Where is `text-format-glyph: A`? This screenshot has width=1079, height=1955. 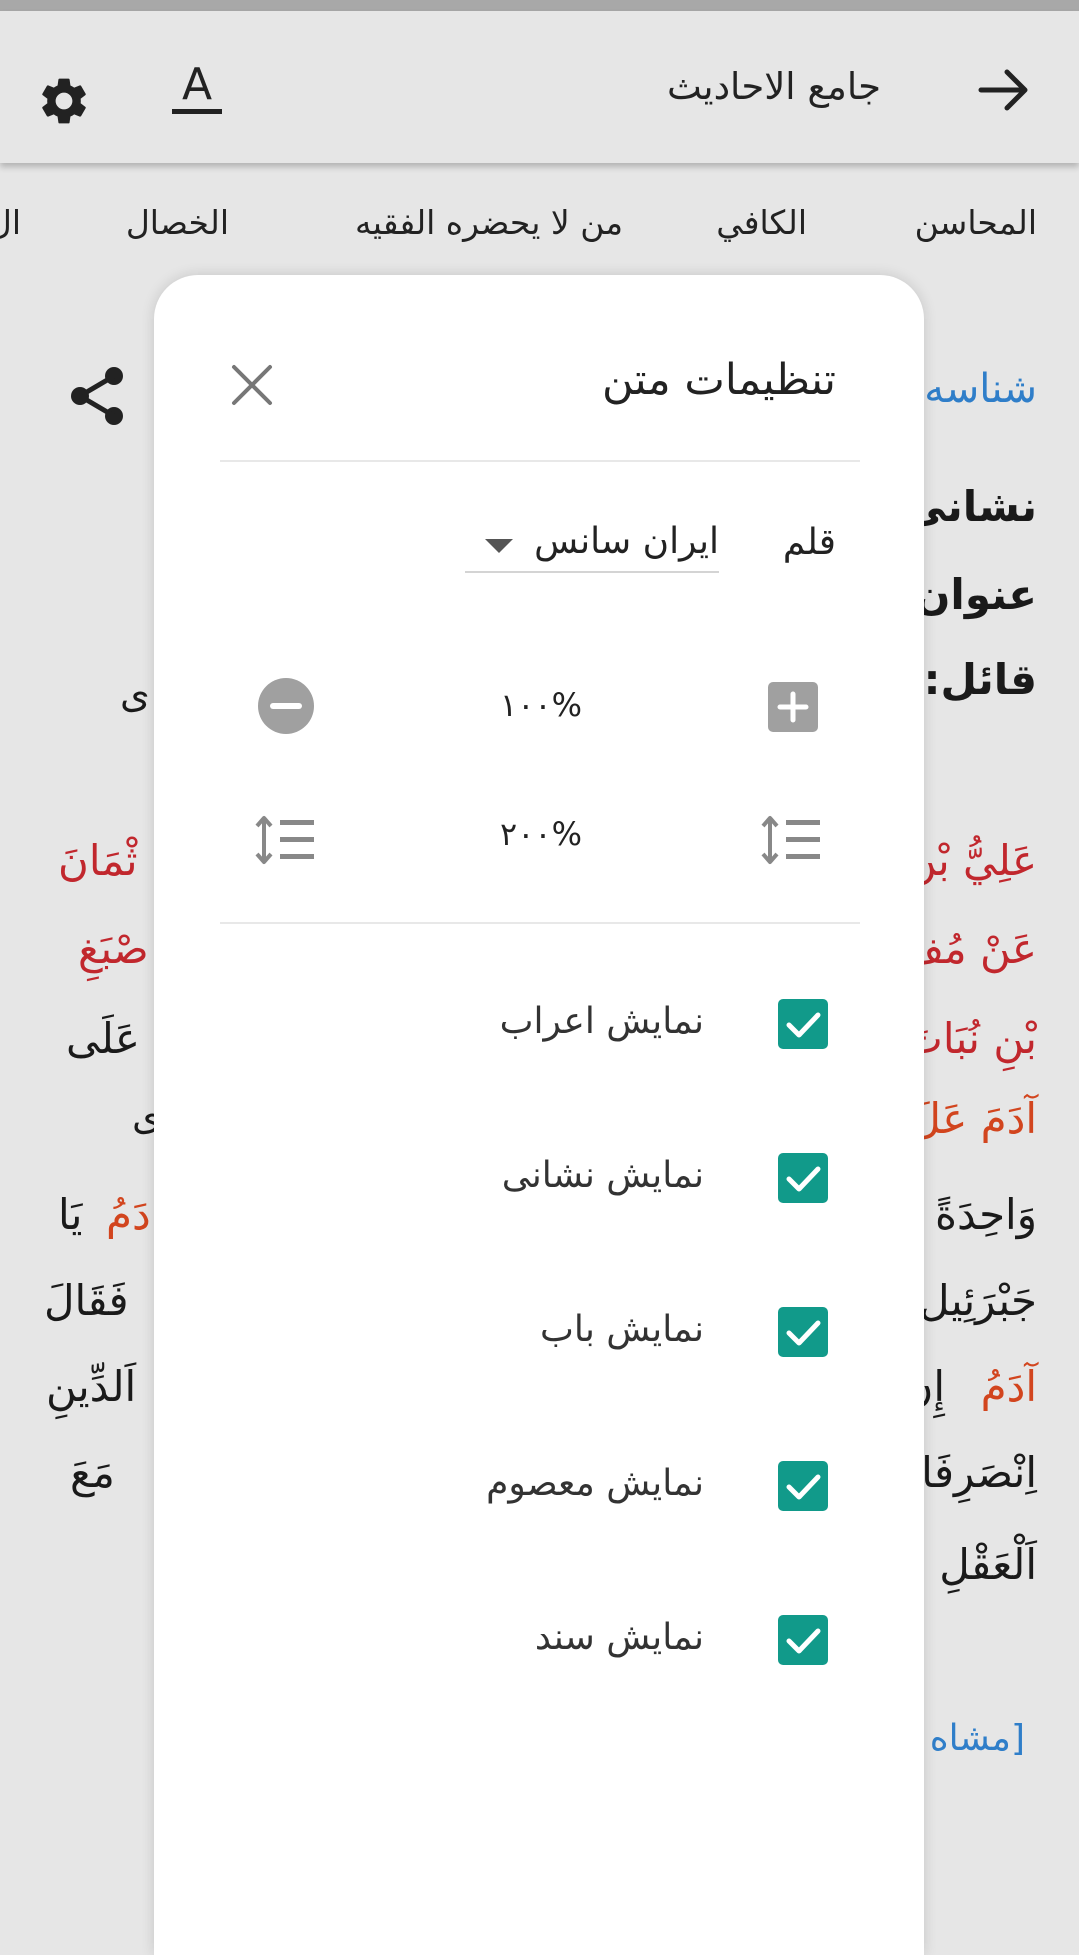
text-format-glyph: A is located at coordinates (197, 84).